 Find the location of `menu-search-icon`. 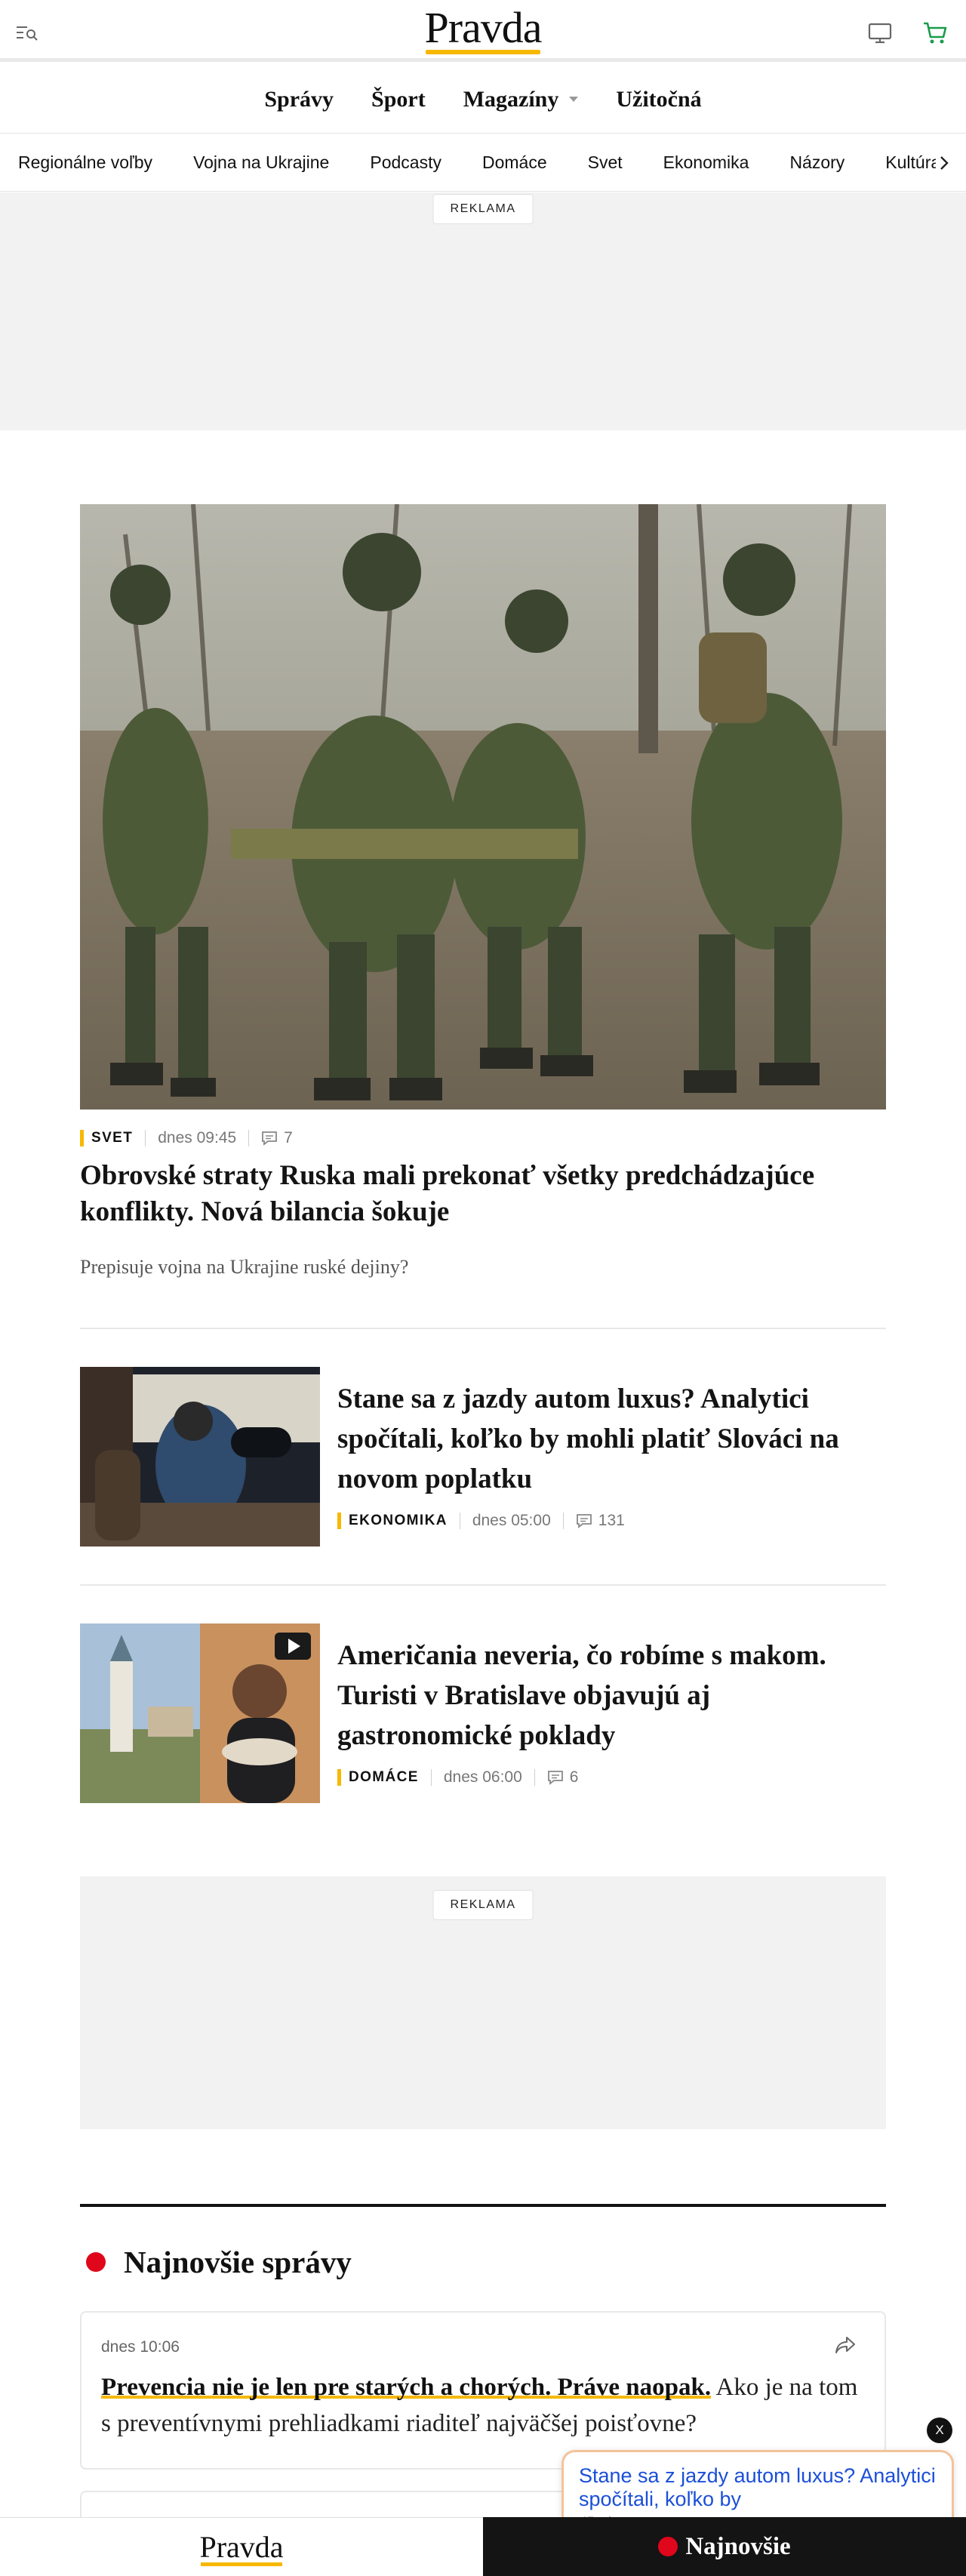

menu-search-icon is located at coordinates (27, 33).